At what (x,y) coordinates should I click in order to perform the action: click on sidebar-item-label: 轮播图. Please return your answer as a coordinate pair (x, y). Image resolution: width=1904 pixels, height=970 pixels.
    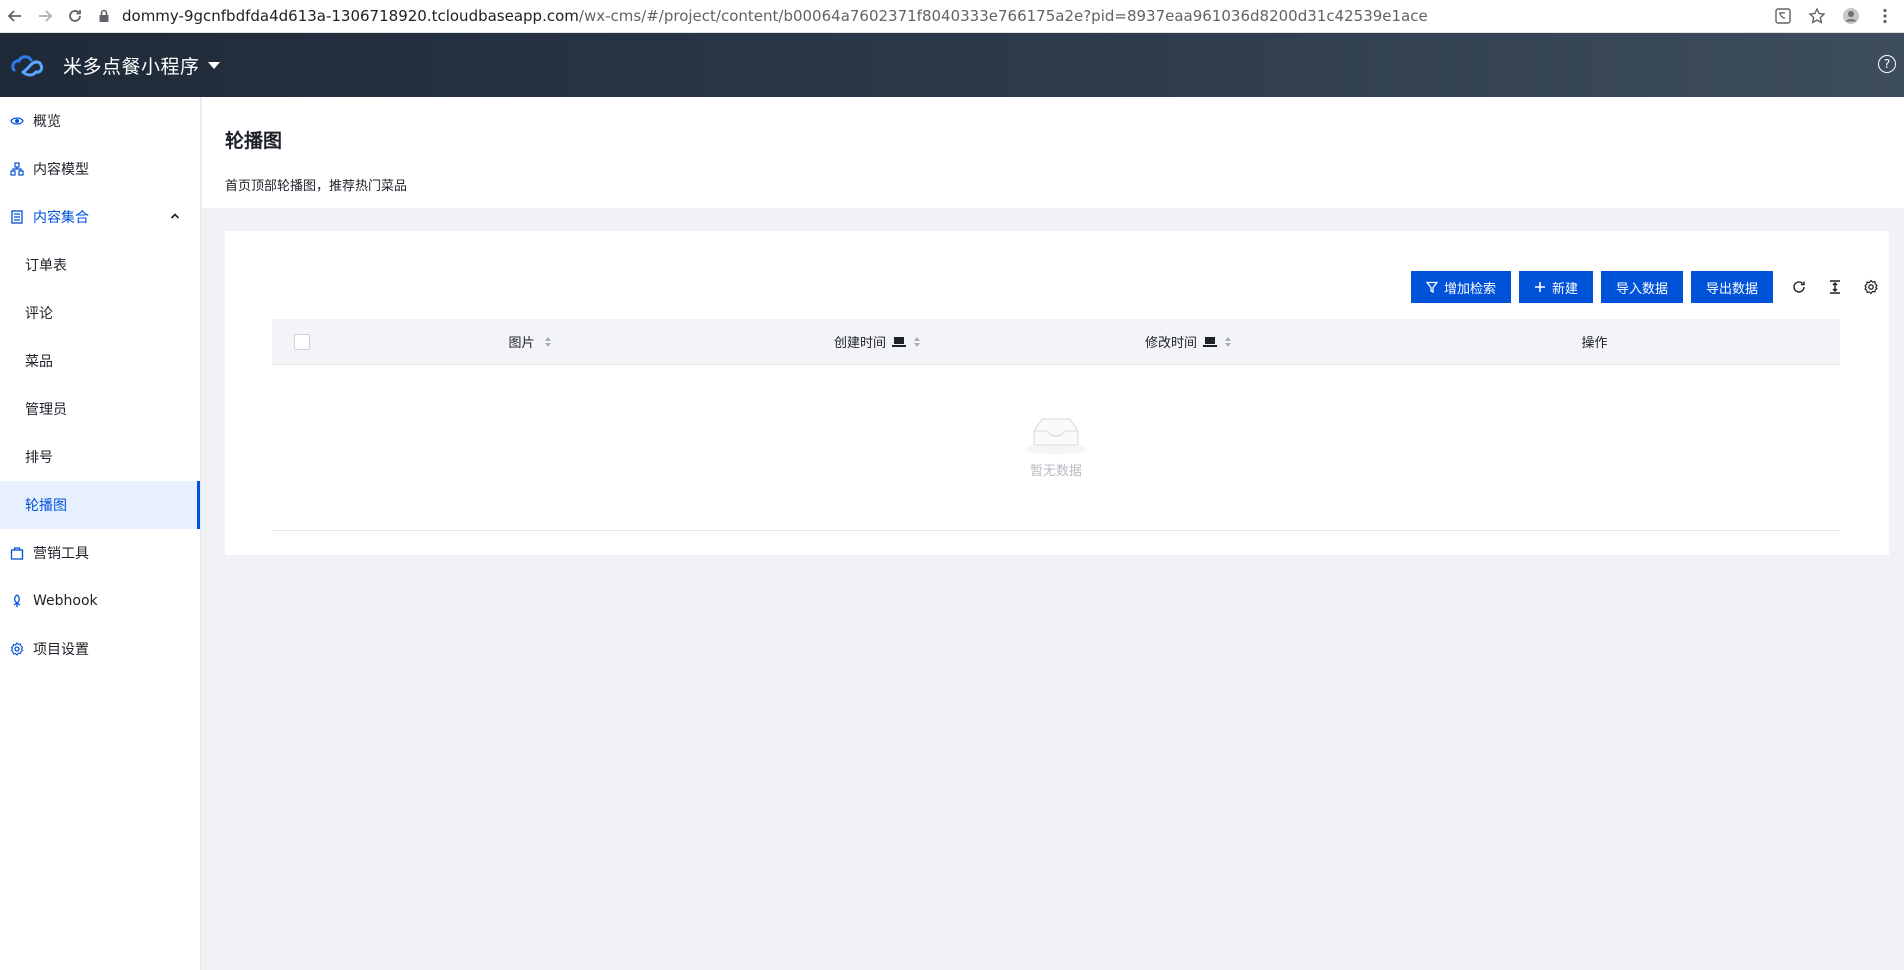
    Looking at the image, I should click on (46, 506).